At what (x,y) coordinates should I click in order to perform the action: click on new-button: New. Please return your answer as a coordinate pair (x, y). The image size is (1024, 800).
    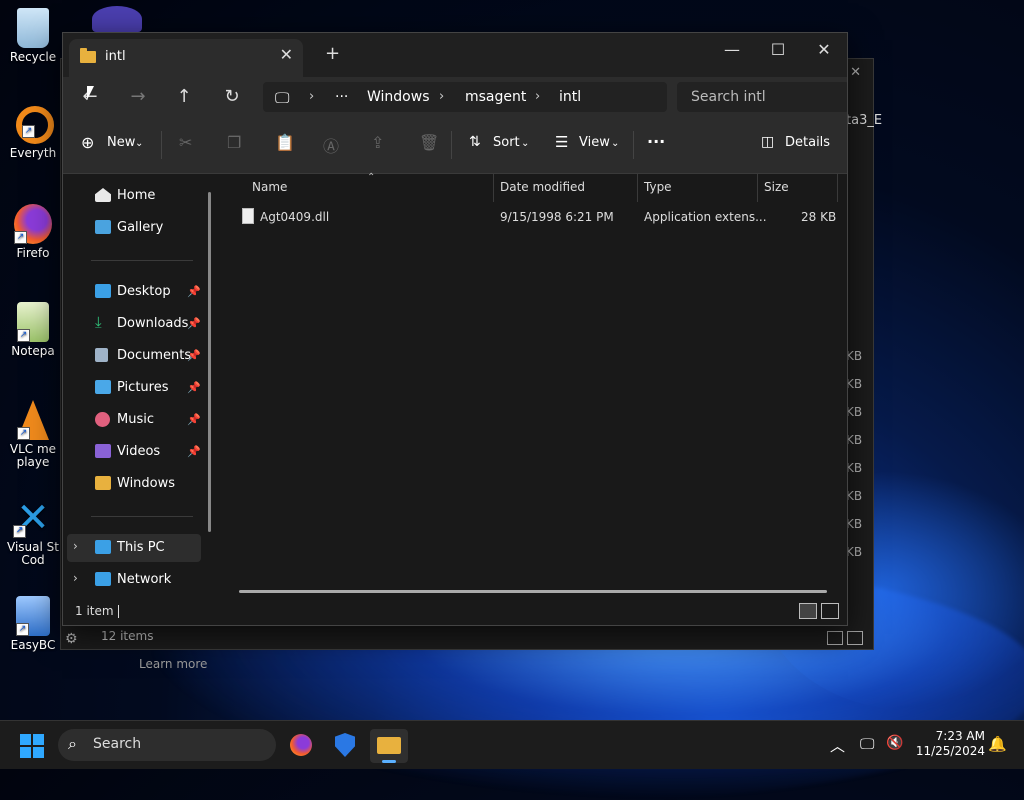
    Looking at the image, I should click on (121, 142).